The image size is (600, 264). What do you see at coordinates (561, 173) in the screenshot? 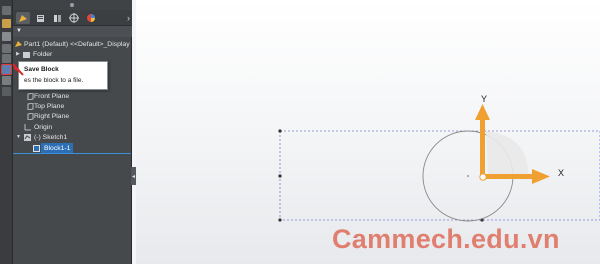
I see `x-axis-label: X` at bounding box center [561, 173].